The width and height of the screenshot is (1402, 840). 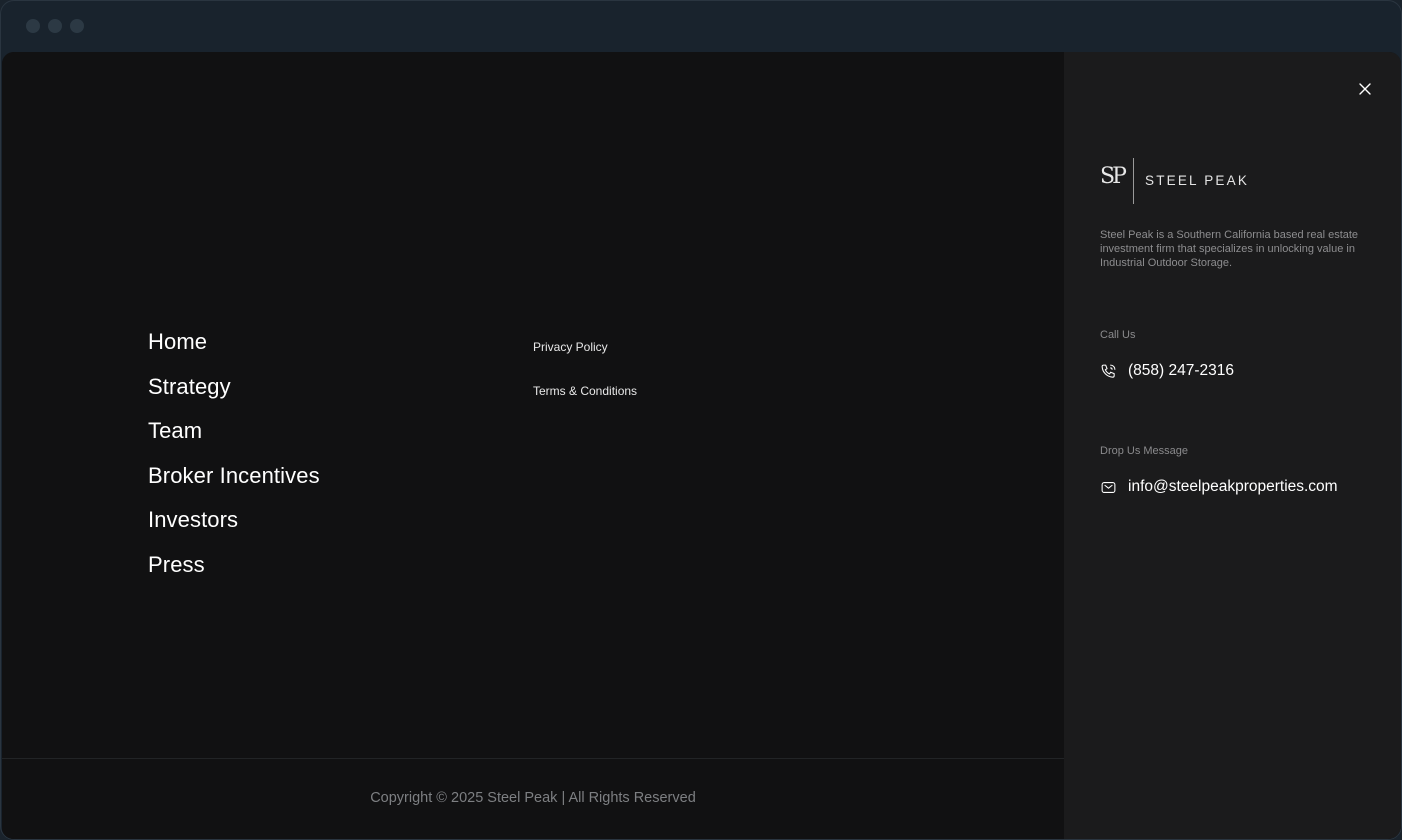 What do you see at coordinates (234, 342) in the screenshot?
I see `nav-item-home: Home` at bounding box center [234, 342].